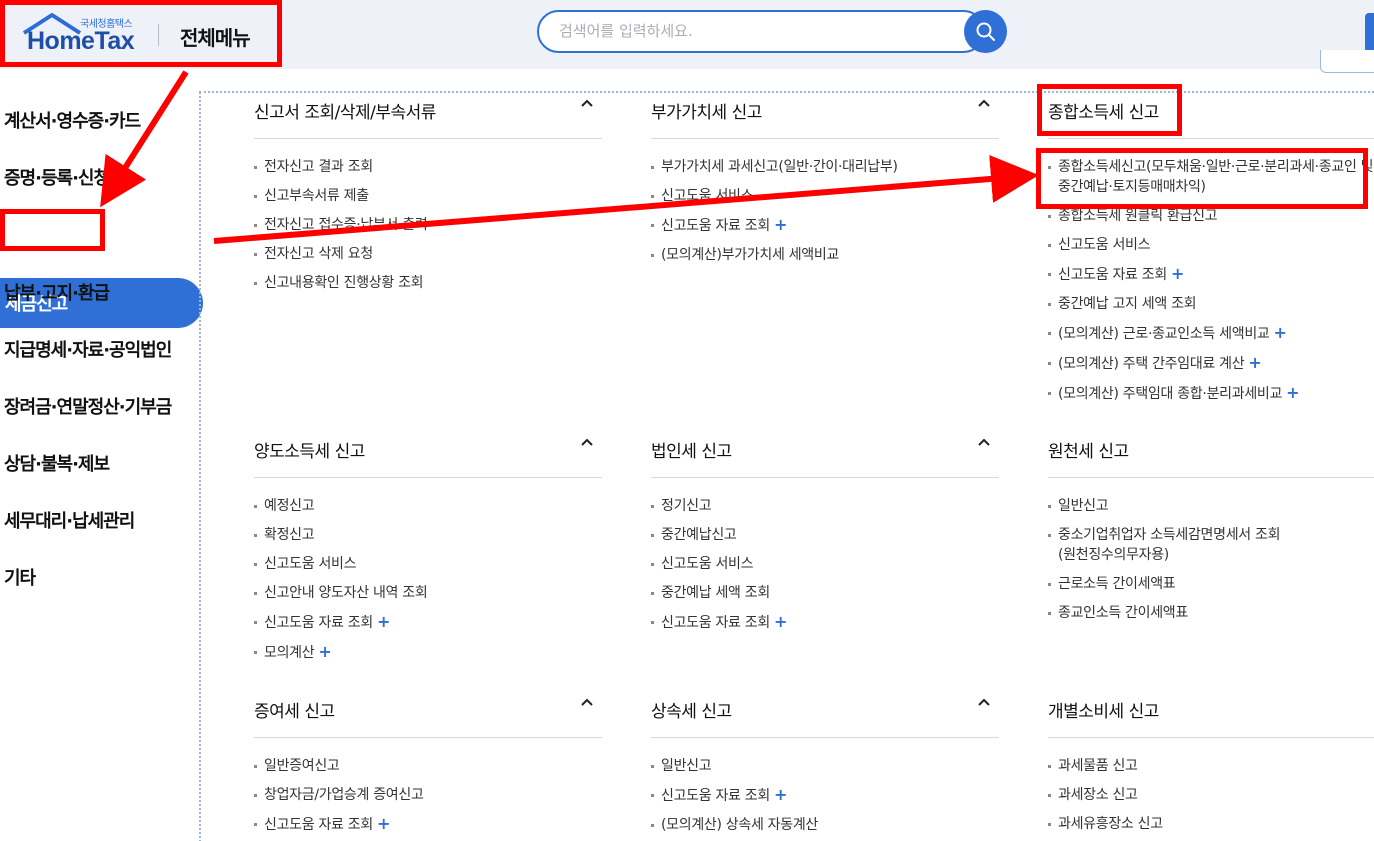 This screenshot has height=841, width=1374. Describe the element at coordinates (57, 177) in the screenshot. I see `sidebar-item-certificate: 증명·등록·신청` at that location.